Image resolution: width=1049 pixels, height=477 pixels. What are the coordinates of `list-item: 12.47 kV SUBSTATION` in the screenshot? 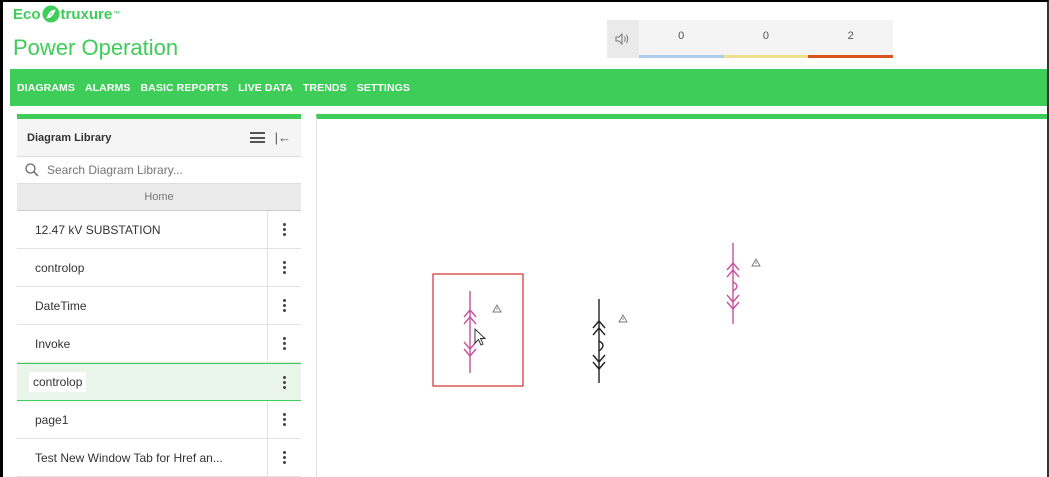 It's located at (159, 229).